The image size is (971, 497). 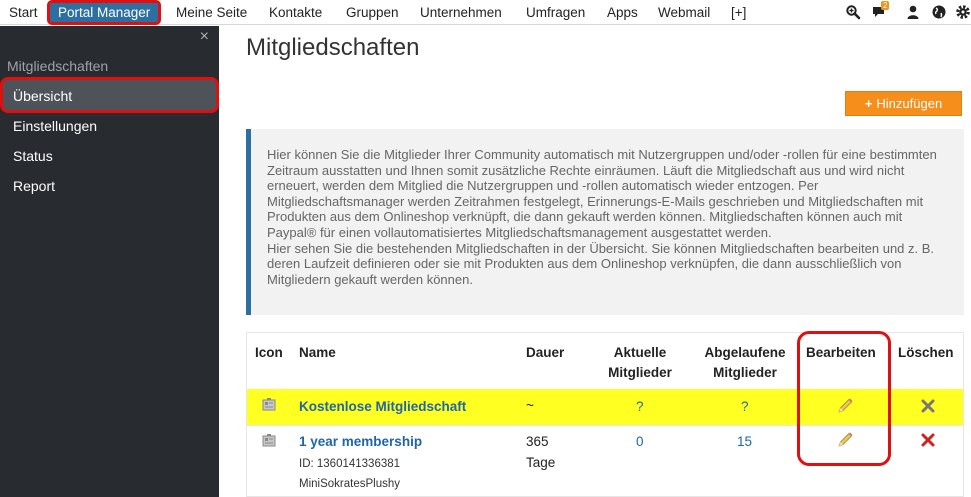 What do you see at coordinates (104, 12) in the screenshot?
I see `nav-portal-manager: Portal Manager` at bounding box center [104, 12].